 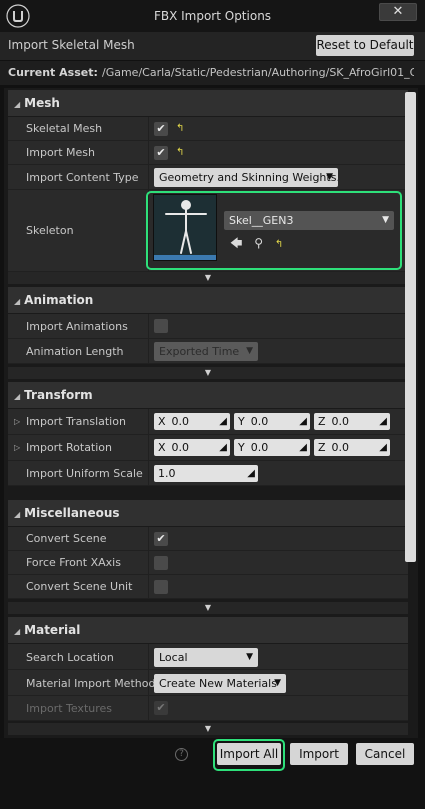 I want to click on row-import-textures: Import Textures ✔, so click(x=208, y=708).